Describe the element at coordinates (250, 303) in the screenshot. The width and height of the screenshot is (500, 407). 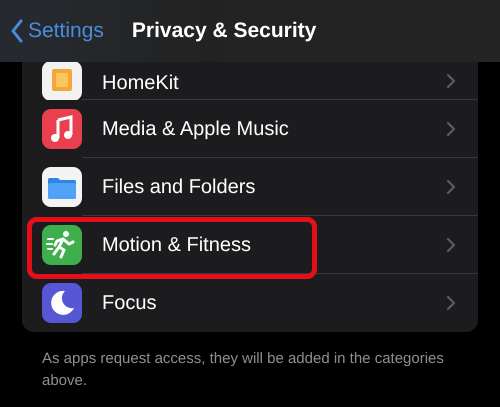
I see `settings-row: Focus` at that location.